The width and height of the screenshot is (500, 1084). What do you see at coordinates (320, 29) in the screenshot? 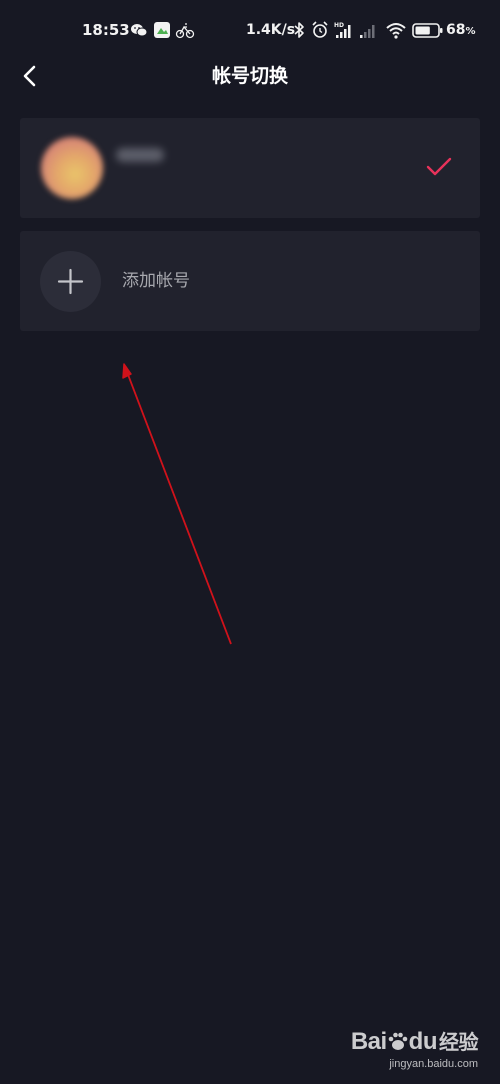
I see `alarm-icon` at bounding box center [320, 29].